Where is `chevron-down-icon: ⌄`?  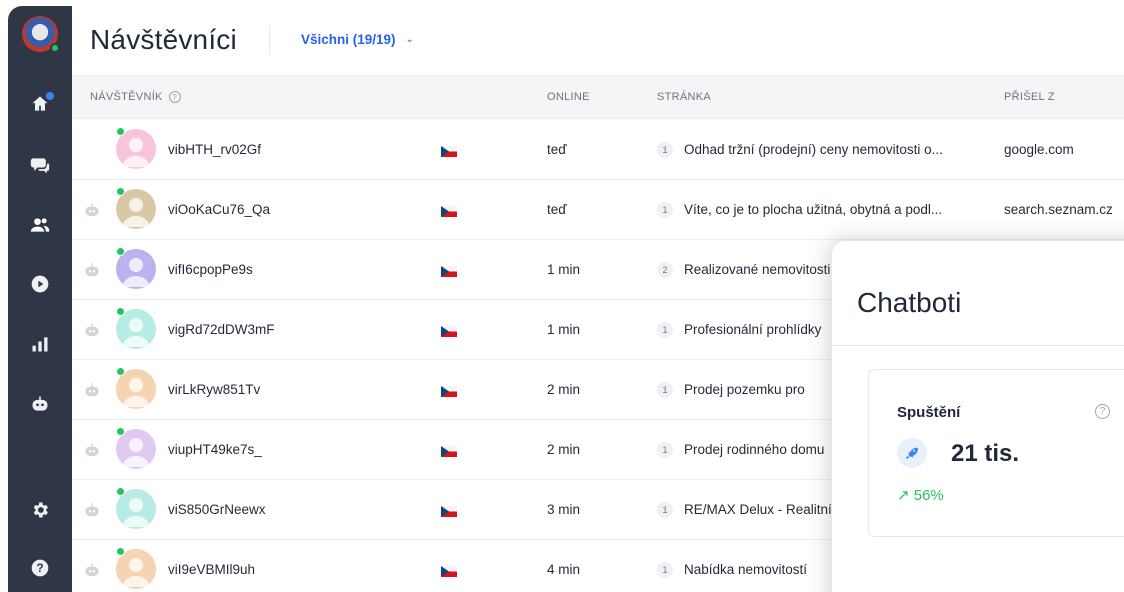
chevron-down-icon: ⌄ is located at coordinates (409, 39).